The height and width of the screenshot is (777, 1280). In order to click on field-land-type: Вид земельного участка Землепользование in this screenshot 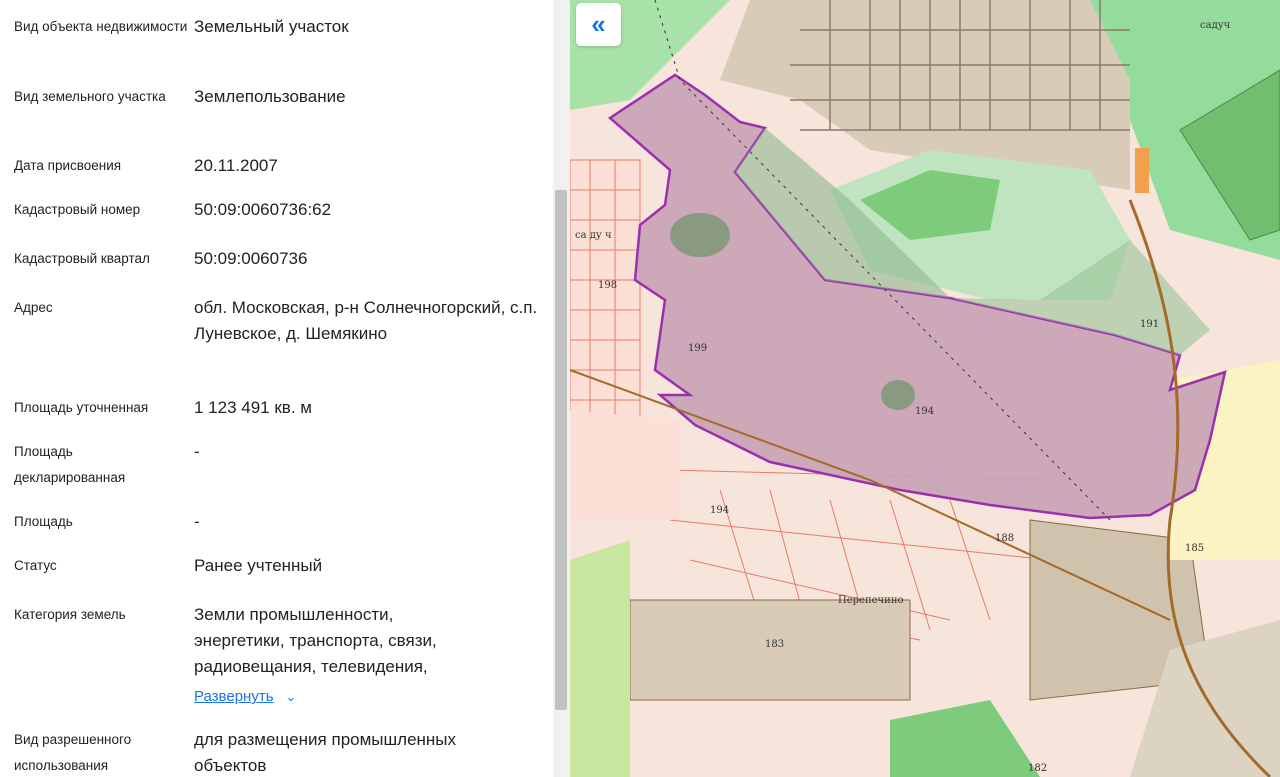, I will do `click(279, 97)`.